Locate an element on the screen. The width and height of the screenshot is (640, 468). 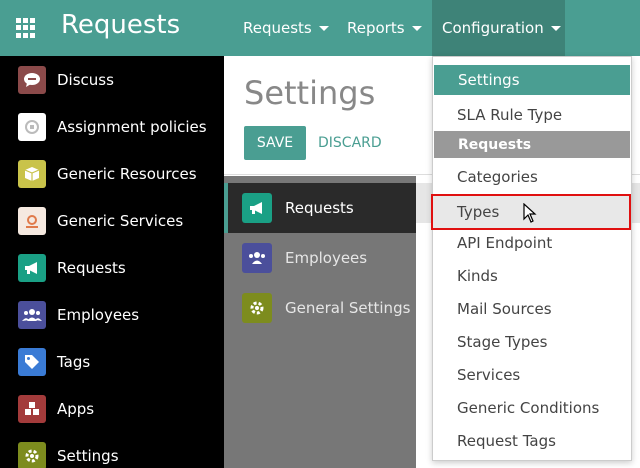
sidebar-item-generic-services: Generic Services is located at coordinates (112, 220).